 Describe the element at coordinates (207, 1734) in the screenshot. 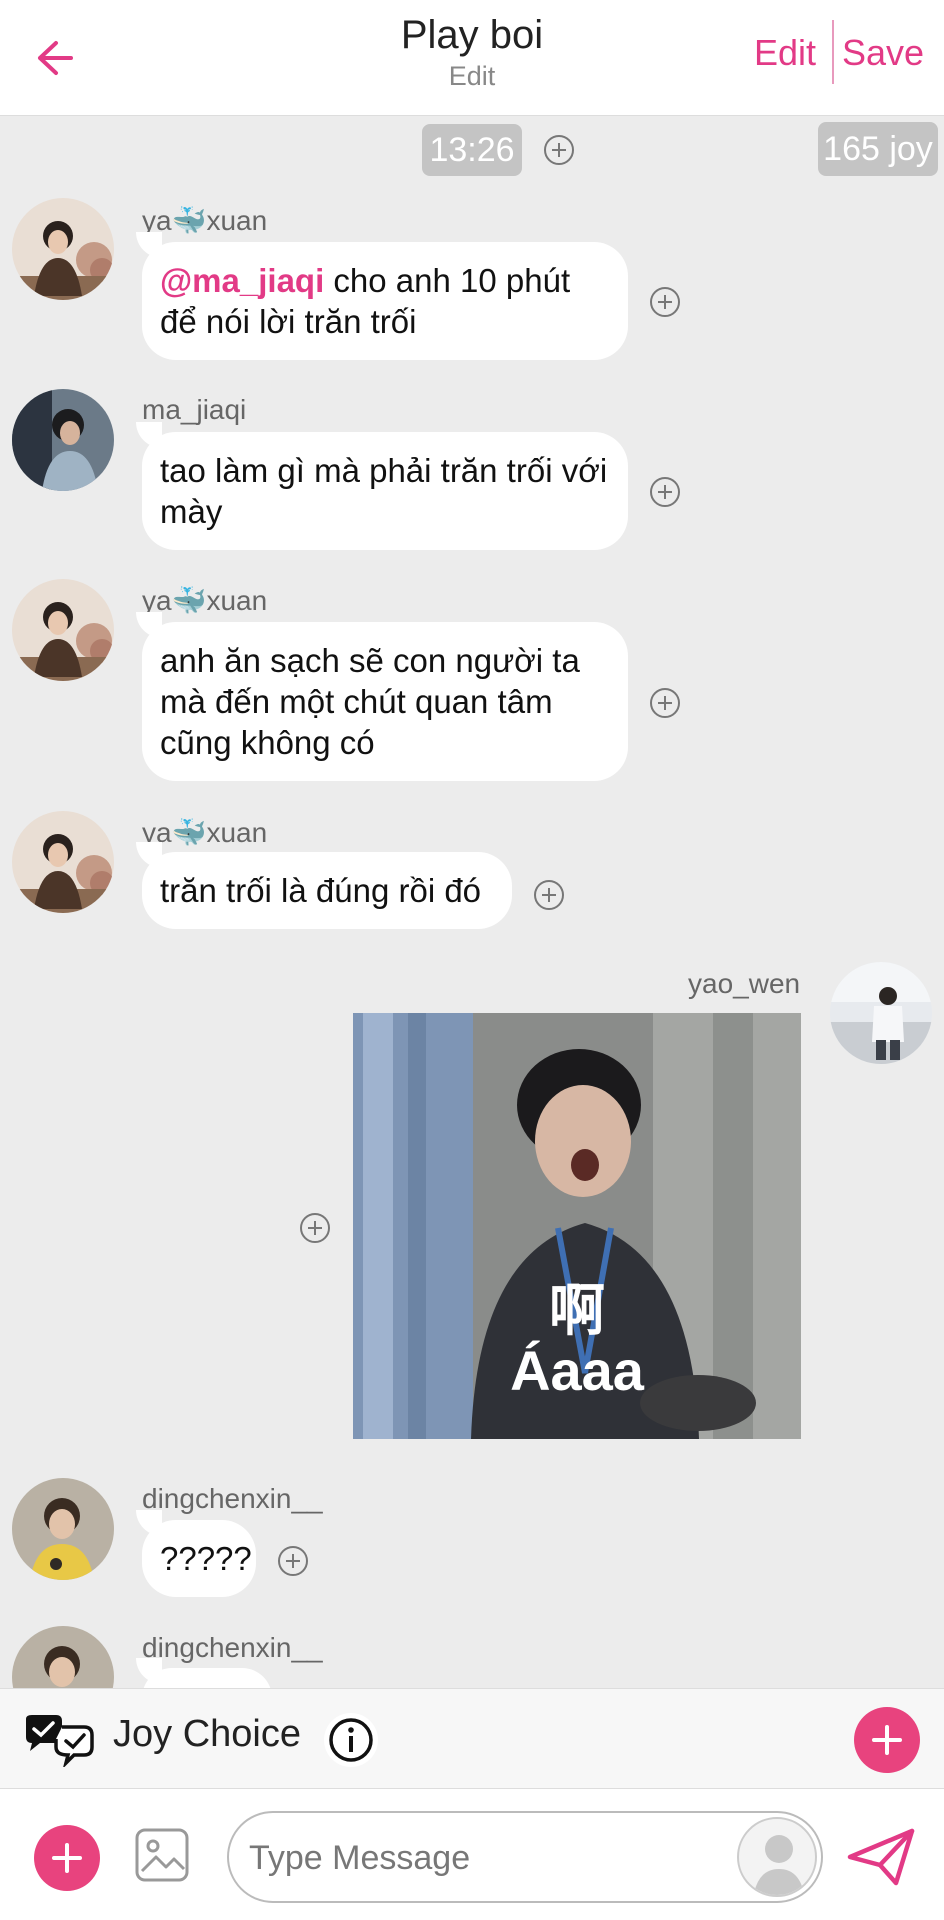

I see `joy-choice-label: Joy Choice` at that location.